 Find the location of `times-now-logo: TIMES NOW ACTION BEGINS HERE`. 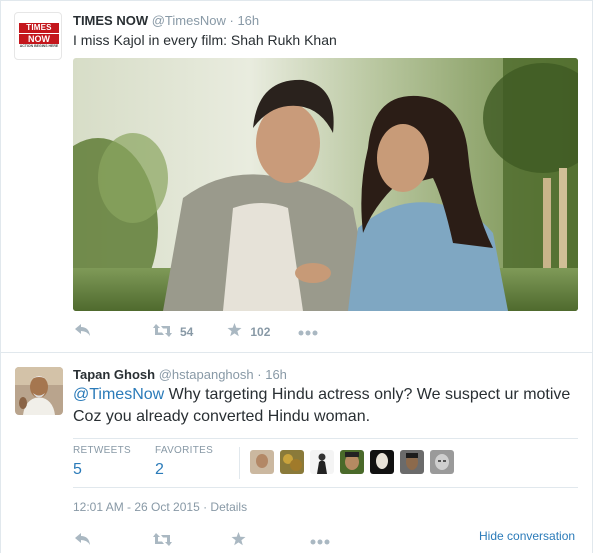

times-now-logo: TIMES NOW ACTION BEGINS HERE is located at coordinates (39, 36).